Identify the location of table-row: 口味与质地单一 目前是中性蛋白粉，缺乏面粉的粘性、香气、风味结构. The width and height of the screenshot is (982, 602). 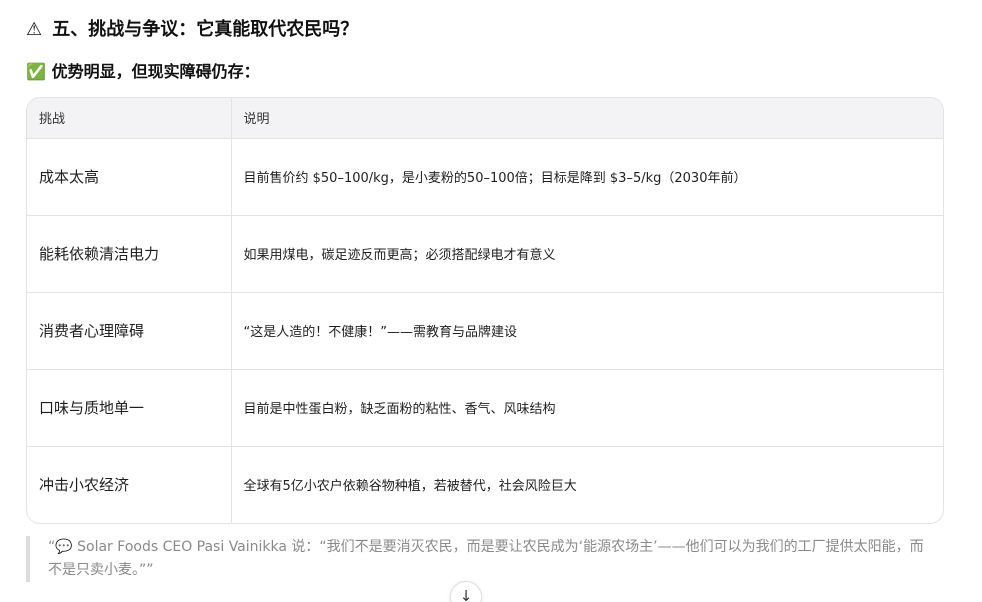
(485, 407).